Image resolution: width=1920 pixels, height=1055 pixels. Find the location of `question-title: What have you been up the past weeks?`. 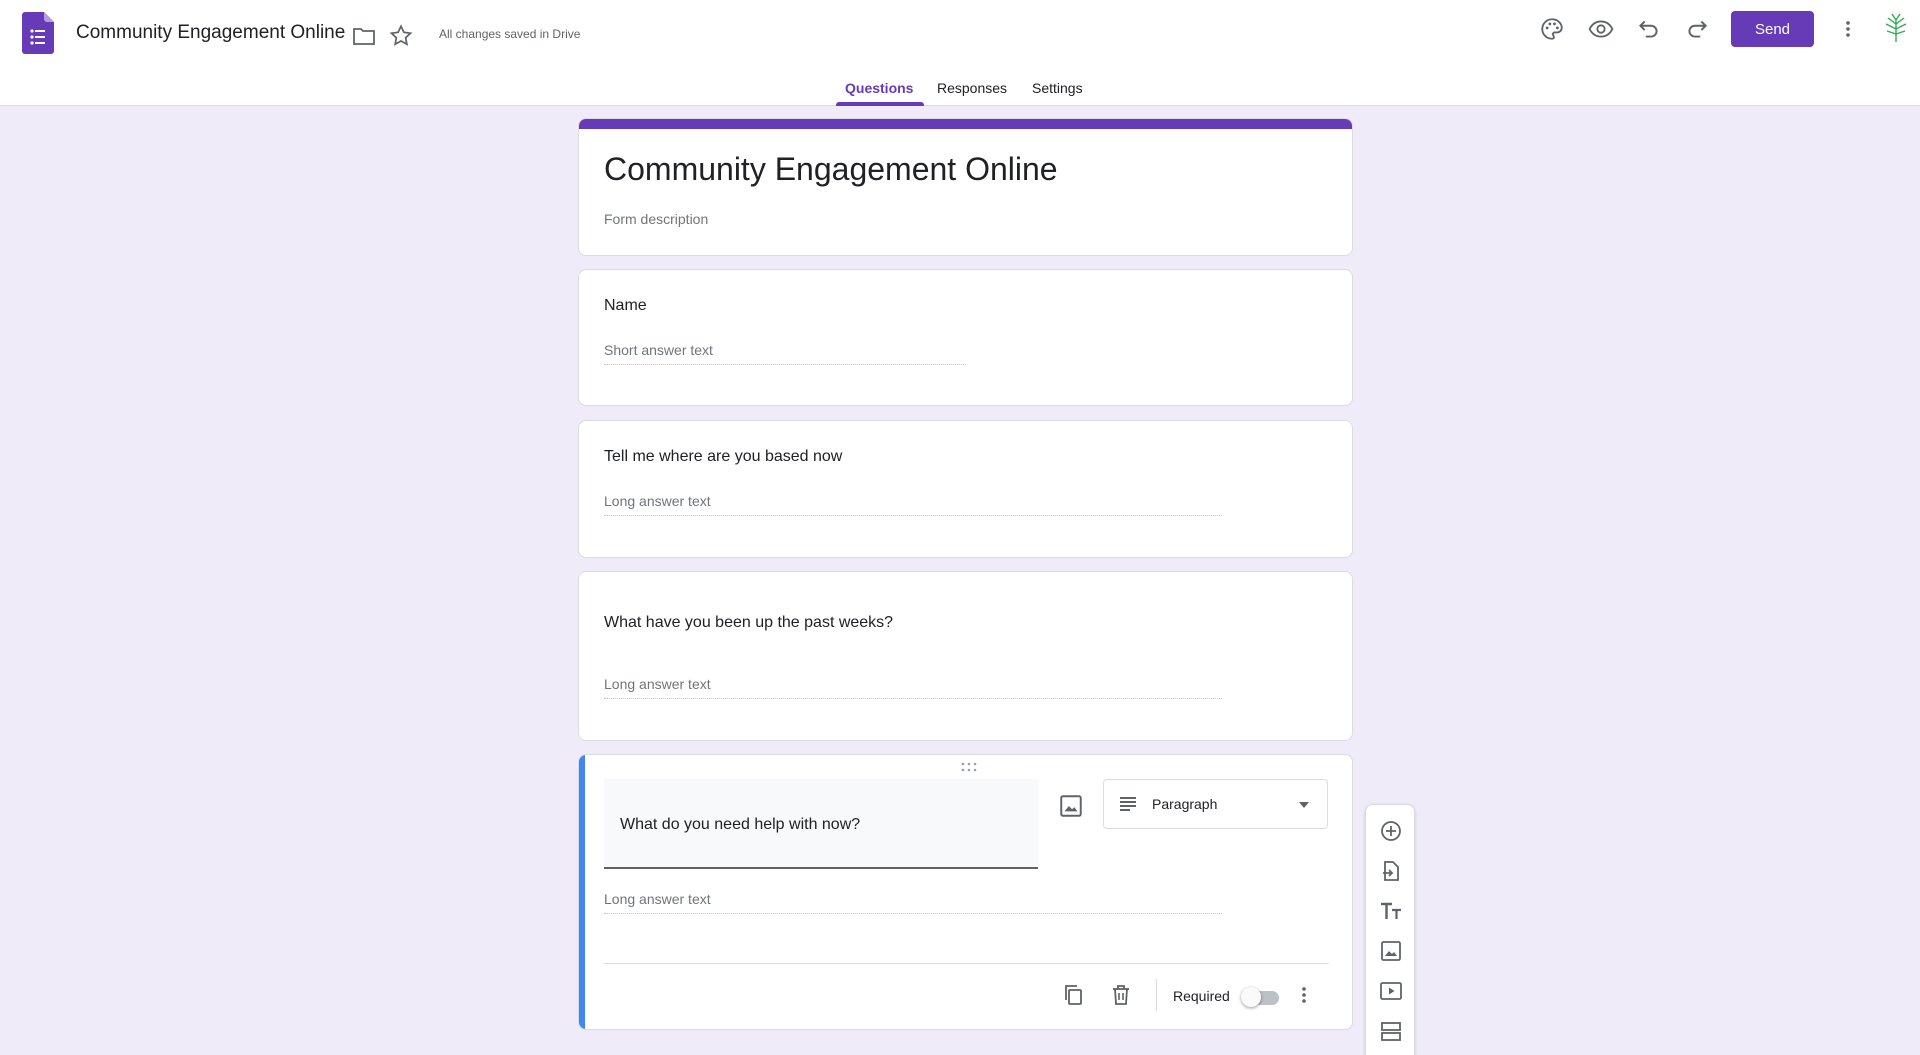

question-title: What have you been up the past weeks? is located at coordinates (749, 622).